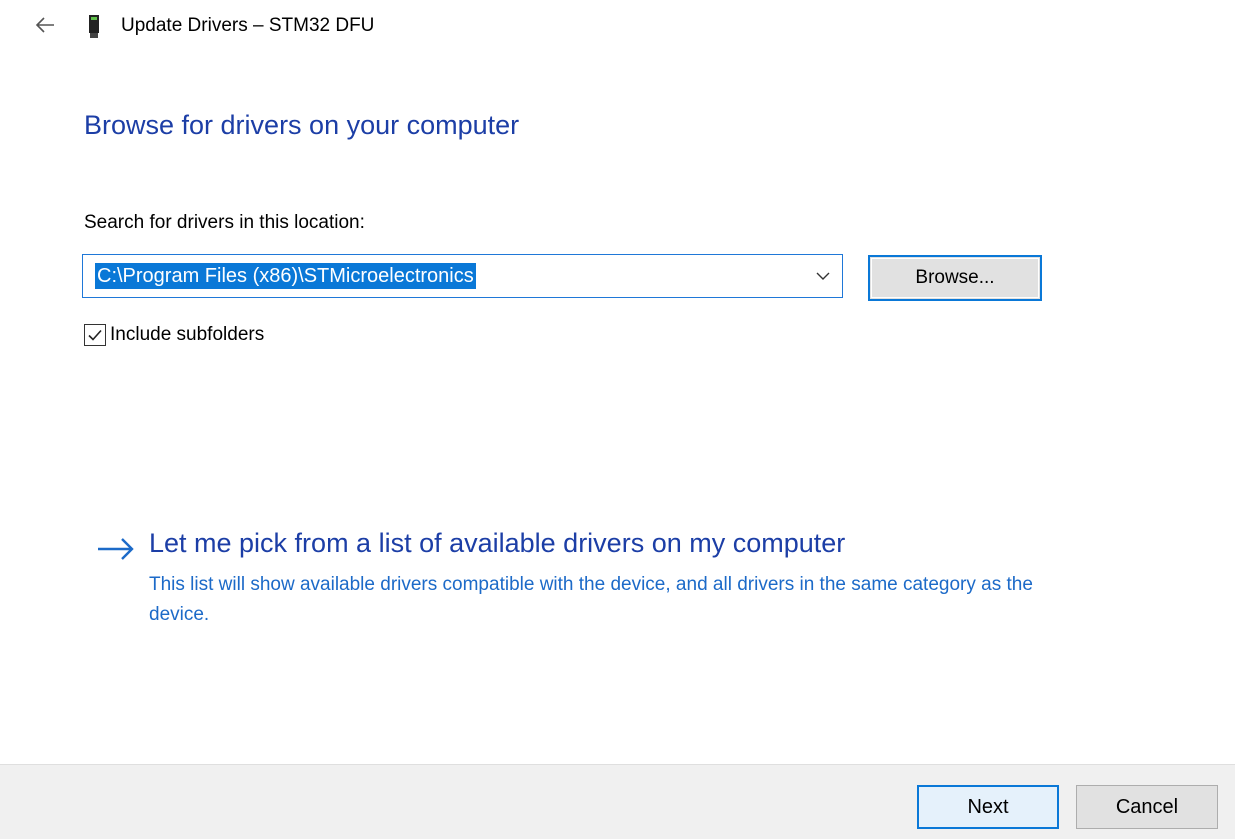 The width and height of the screenshot is (1235, 839). What do you see at coordinates (224, 222) in the screenshot?
I see `search-location-label: Search for drivers in this location:` at bounding box center [224, 222].